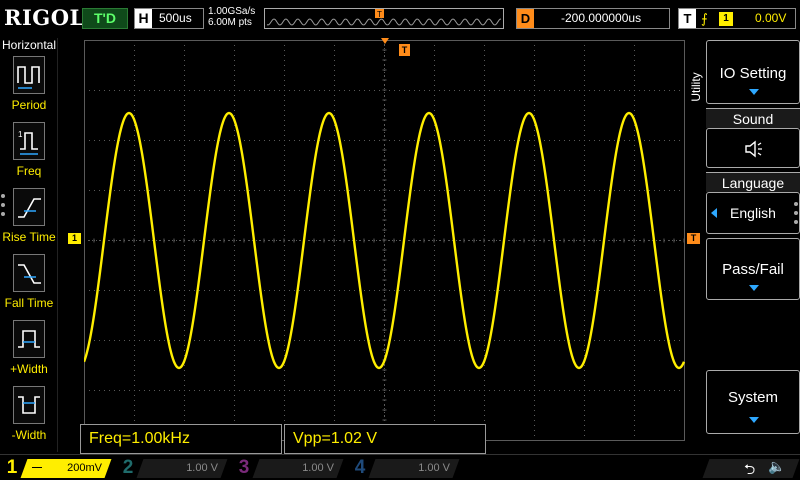  What do you see at coordinates (776, 466) in the screenshot?
I see `speaker-icon: 🔈` at bounding box center [776, 466].